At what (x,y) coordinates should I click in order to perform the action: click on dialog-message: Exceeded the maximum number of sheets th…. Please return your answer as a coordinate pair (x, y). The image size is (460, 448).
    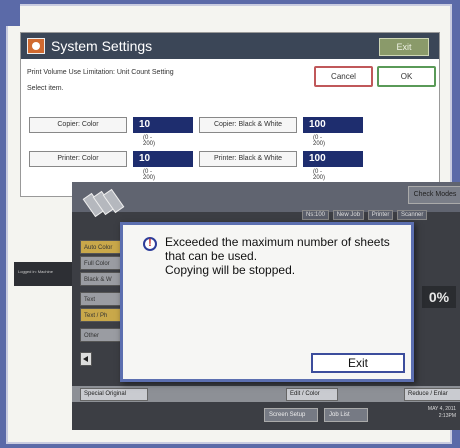
    Looking at the image, I should click on (280, 256).